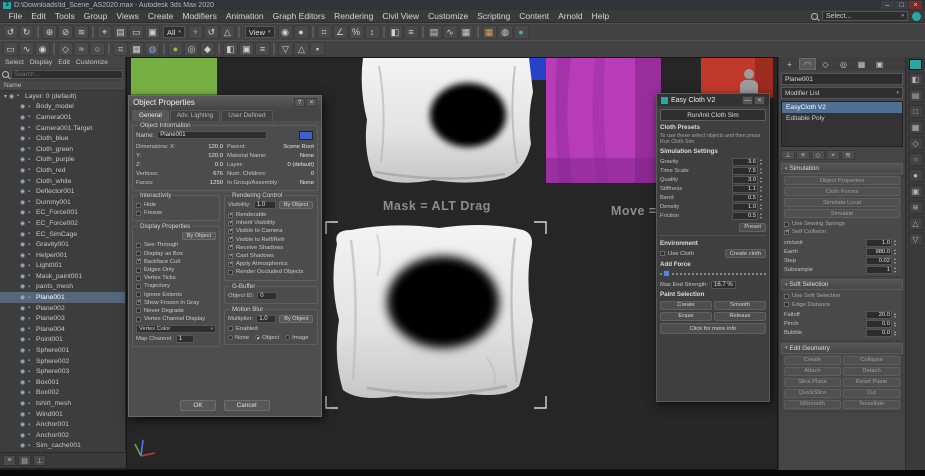 The height and width of the screenshot is (476, 925). What do you see at coordinates (246, 49) in the screenshot?
I see `symmetry-icon: ▣` at bounding box center [246, 49].